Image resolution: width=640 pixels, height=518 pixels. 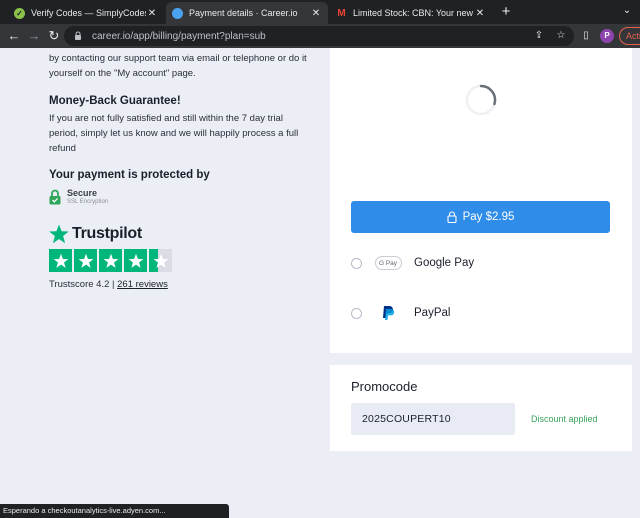 What do you see at coordinates (413, 13) in the screenshot?
I see `tab-title: Limited Stock: CBN: Your new fav` at bounding box center [413, 13].